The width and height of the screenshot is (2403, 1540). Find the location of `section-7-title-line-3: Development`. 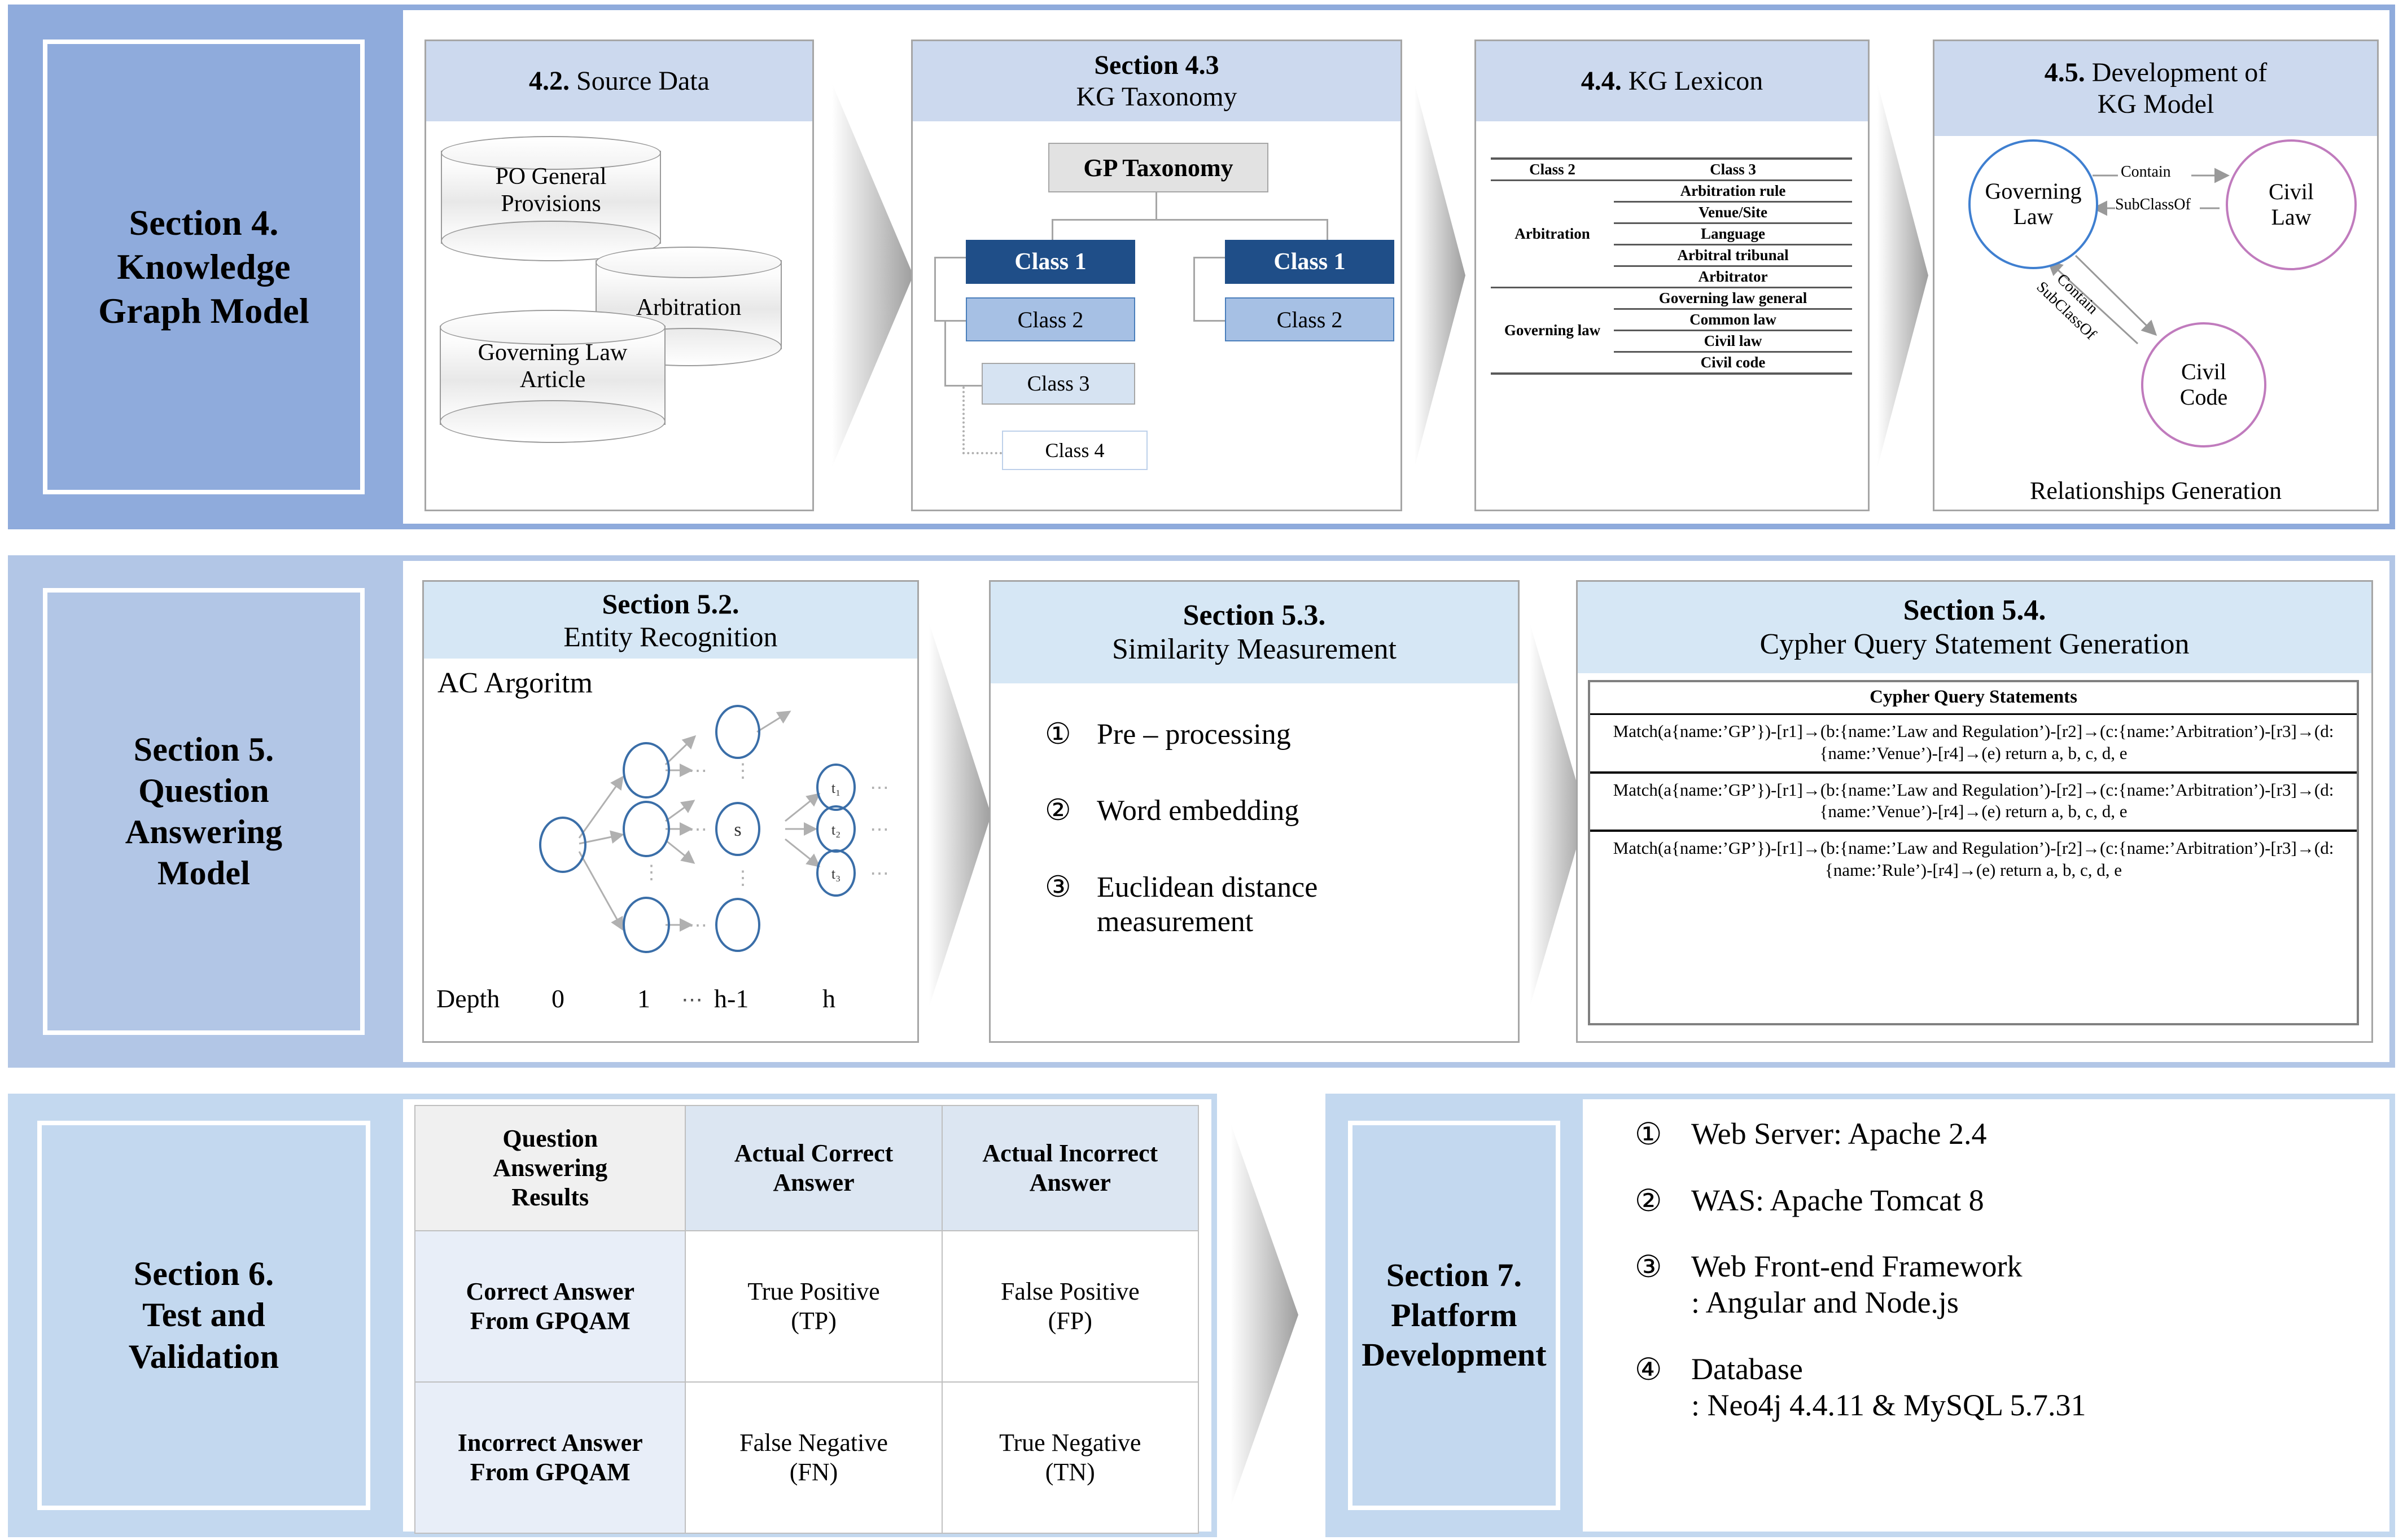

section-7-title-line-3: Development is located at coordinates (1454, 1355).